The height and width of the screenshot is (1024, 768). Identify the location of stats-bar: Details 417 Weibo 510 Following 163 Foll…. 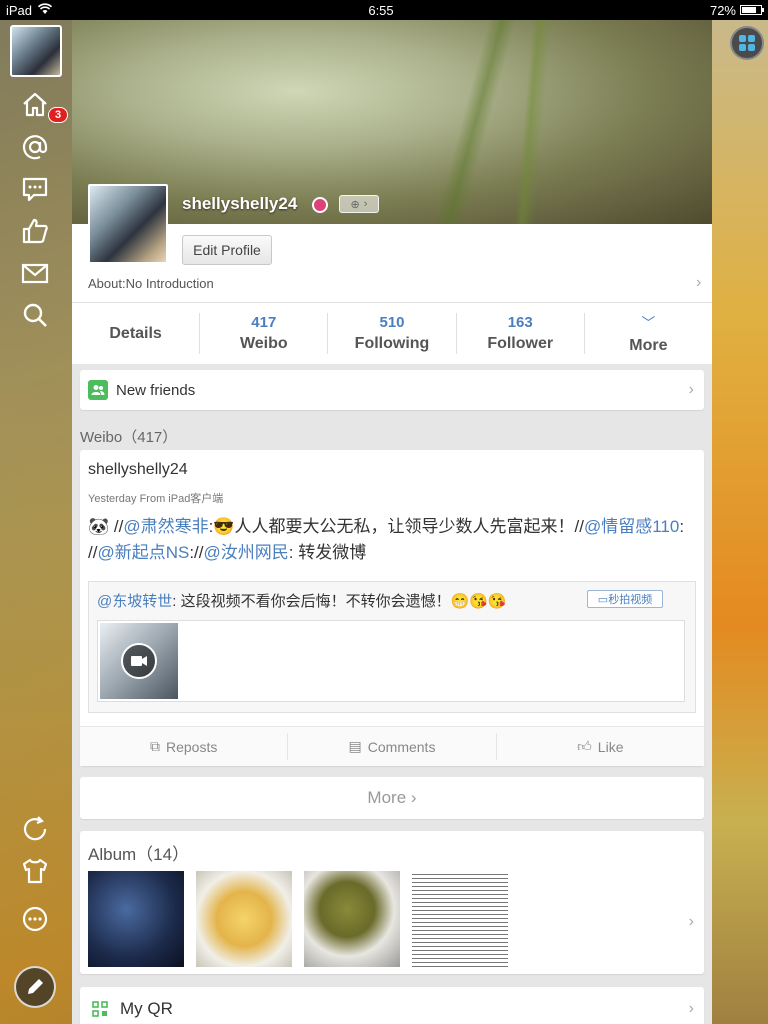
(392, 333).